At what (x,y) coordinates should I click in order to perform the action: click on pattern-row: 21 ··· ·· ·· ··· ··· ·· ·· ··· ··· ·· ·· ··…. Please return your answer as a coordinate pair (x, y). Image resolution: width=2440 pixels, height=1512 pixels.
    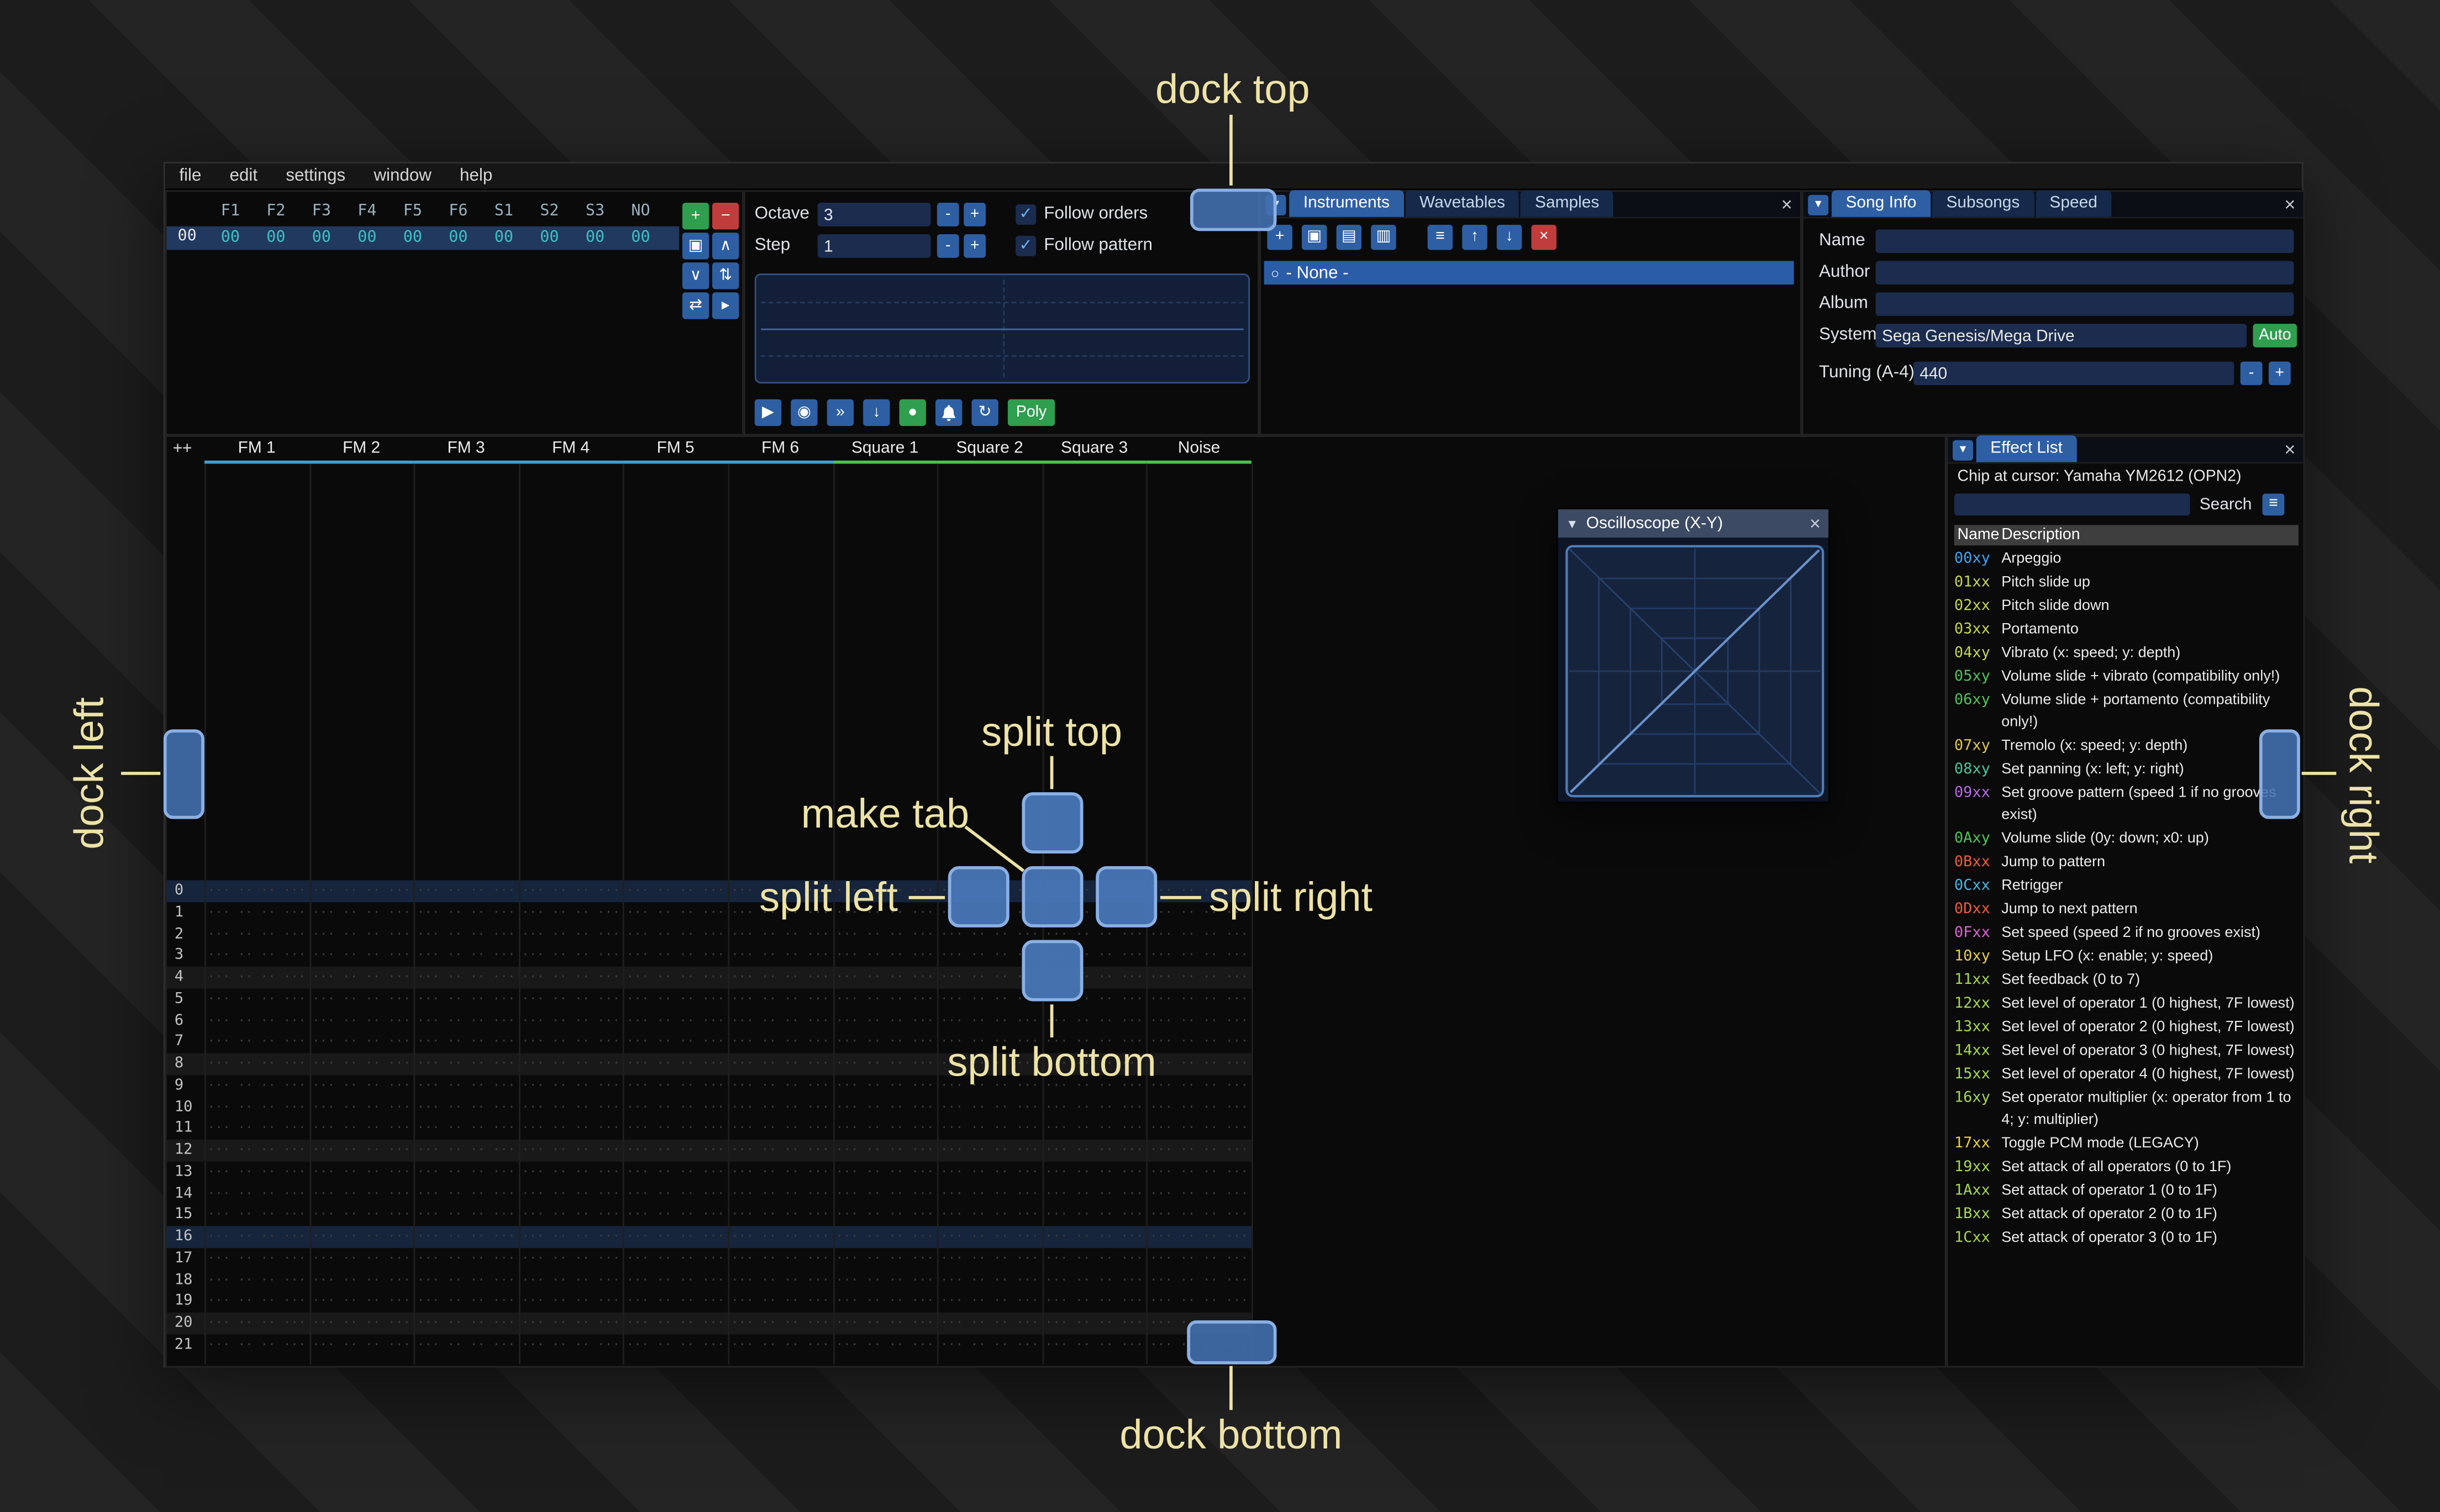
    Looking at the image, I should click on (709, 1345).